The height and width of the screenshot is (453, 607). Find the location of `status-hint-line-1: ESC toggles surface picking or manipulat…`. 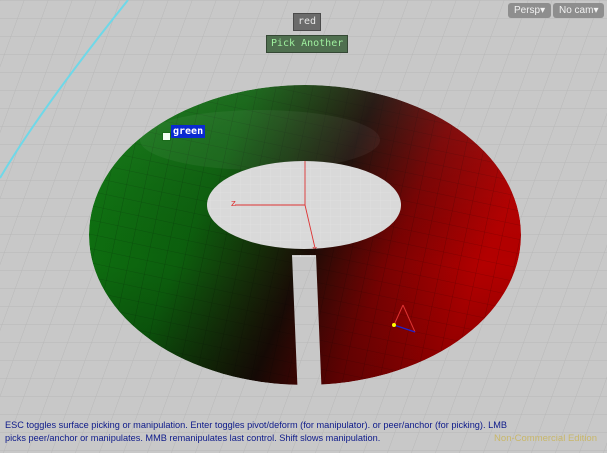

status-hint-line-1: ESC toggles surface picking or manipulat… is located at coordinates (256, 425).